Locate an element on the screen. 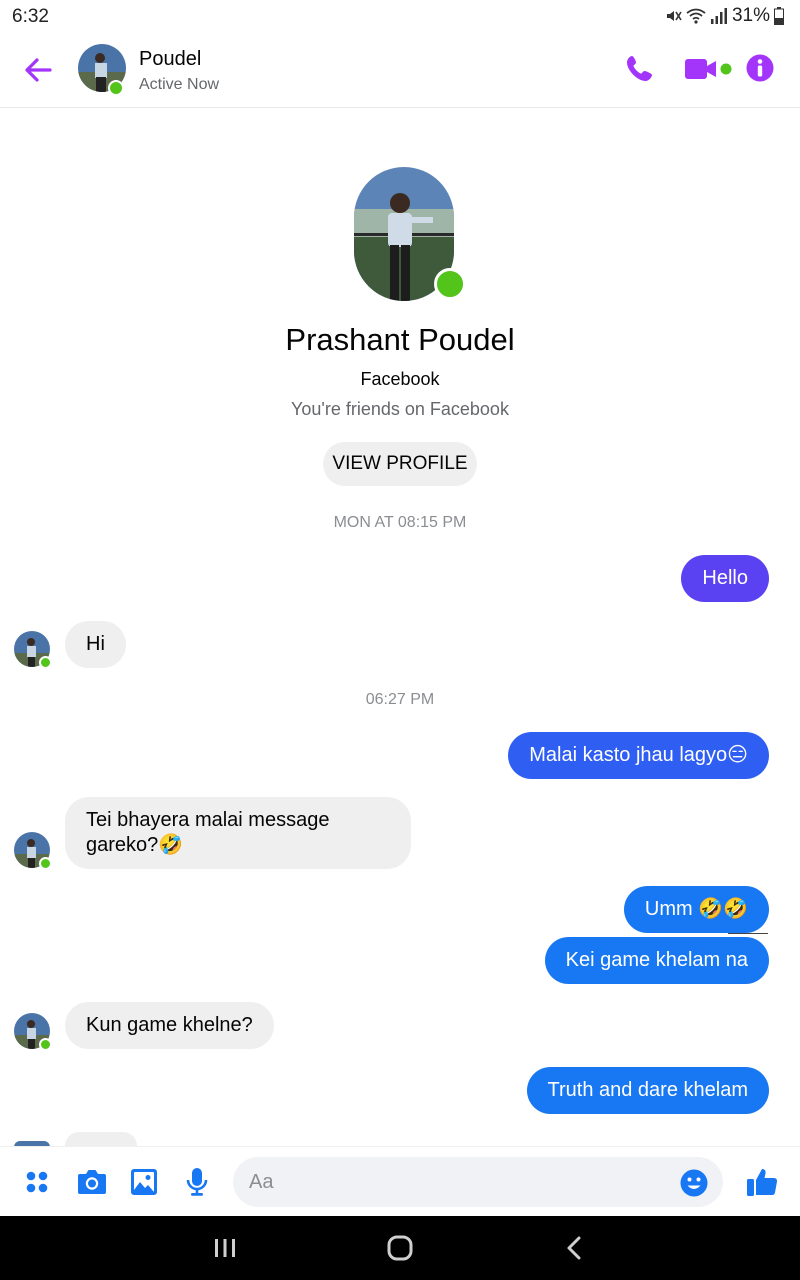 The image size is (800, 1280). video-camera-icon is located at coordinates (709, 69).